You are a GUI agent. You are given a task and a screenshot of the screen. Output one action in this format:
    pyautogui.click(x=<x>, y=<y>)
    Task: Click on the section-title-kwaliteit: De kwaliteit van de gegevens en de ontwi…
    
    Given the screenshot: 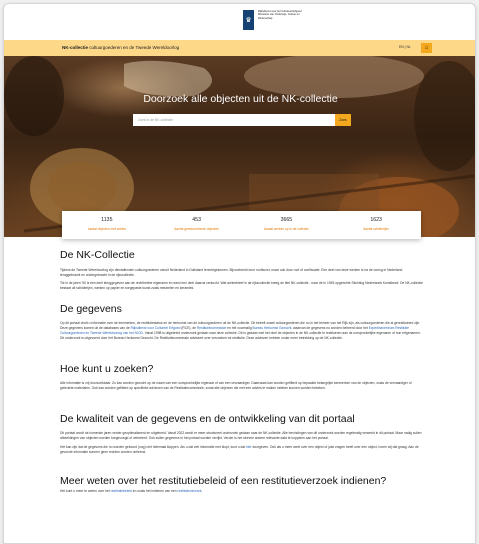 What is the action you would take?
    pyautogui.click(x=207, y=419)
    